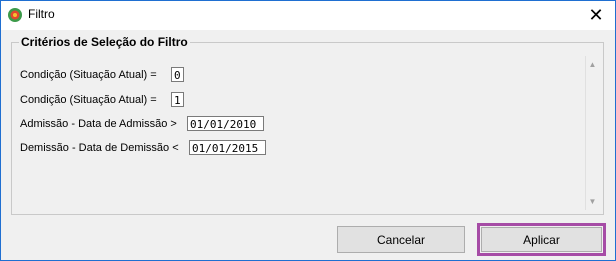  Describe the element at coordinates (15, 15) in the screenshot. I see `filter-app-icon` at that location.